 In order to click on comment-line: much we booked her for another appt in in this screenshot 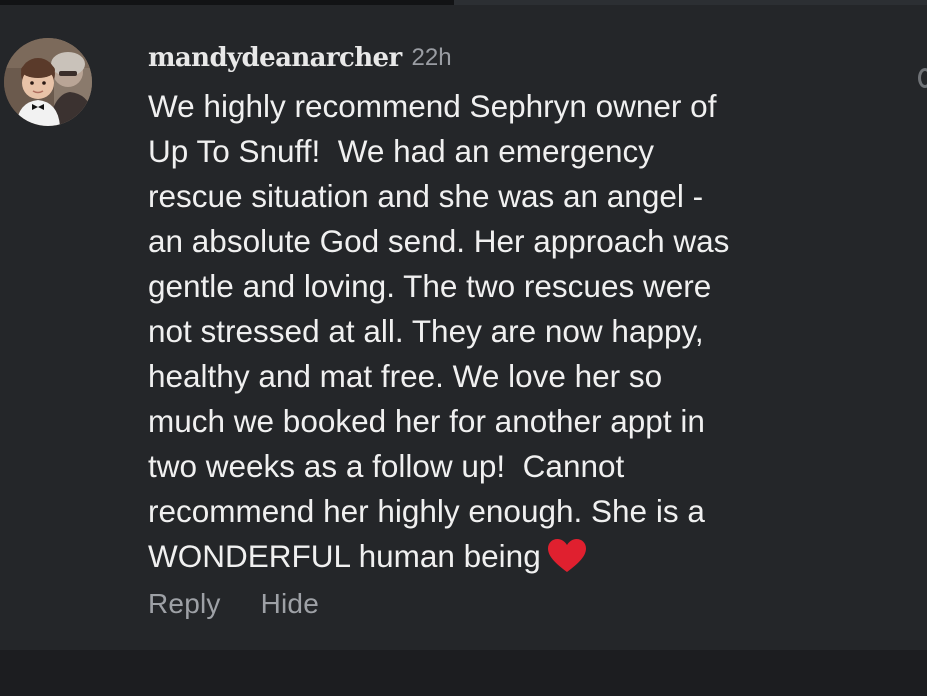, I will do `click(426, 421)`.